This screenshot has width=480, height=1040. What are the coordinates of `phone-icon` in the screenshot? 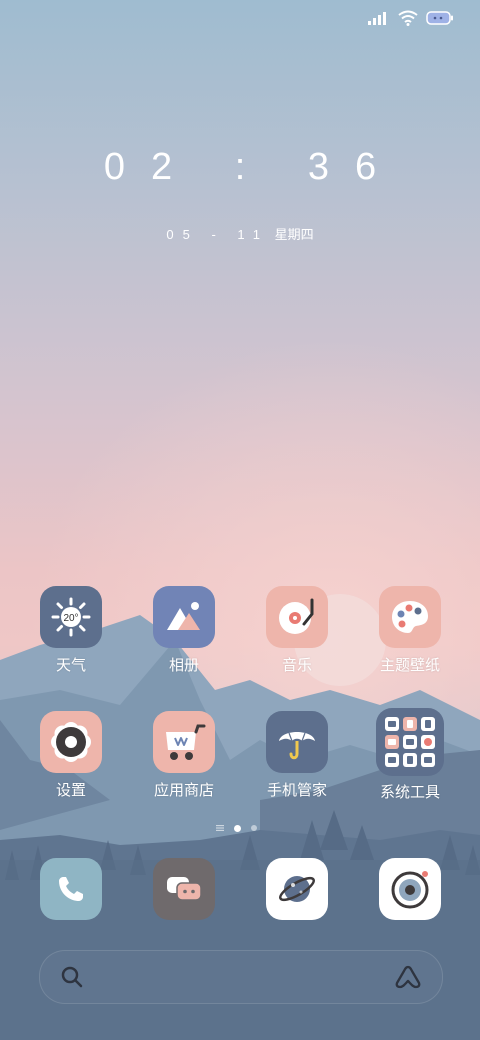 It's located at (71, 889).